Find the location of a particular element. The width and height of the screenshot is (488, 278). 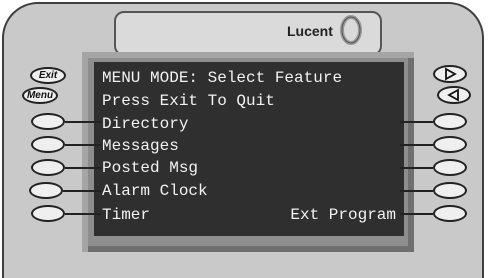

exit-hint-line: Press Exit To Quit is located at coordinates (188, 101).